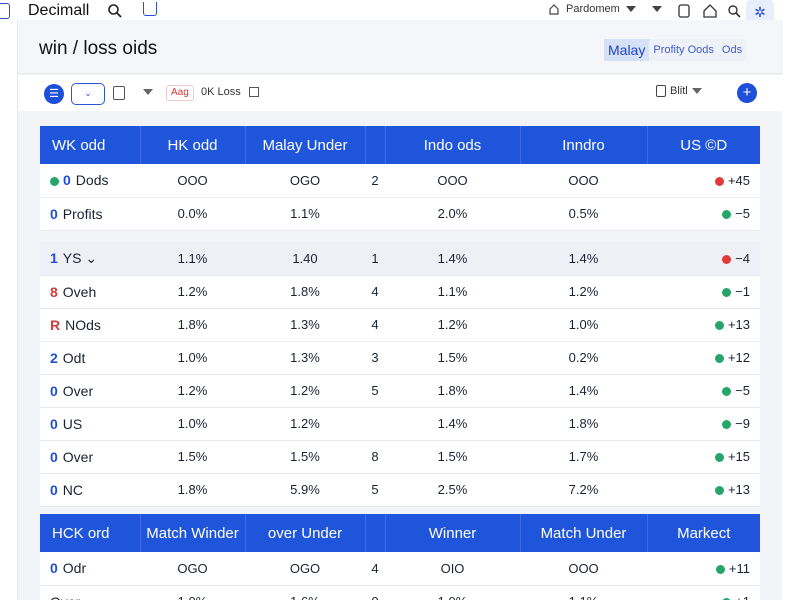 The height and width of the screenshot is (600, 800). I want to click on user-label: Pardomem, so click(593, 9).